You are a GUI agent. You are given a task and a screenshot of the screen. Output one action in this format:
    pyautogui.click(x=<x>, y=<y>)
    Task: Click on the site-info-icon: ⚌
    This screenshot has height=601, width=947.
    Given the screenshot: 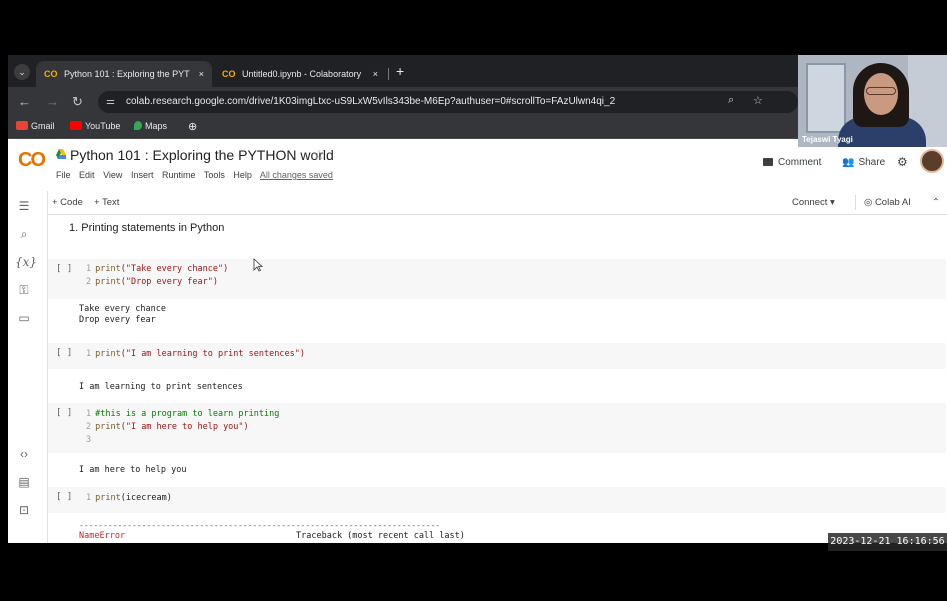 What is the action you would take?
    pyautogui.click(x=110, y=101)
    